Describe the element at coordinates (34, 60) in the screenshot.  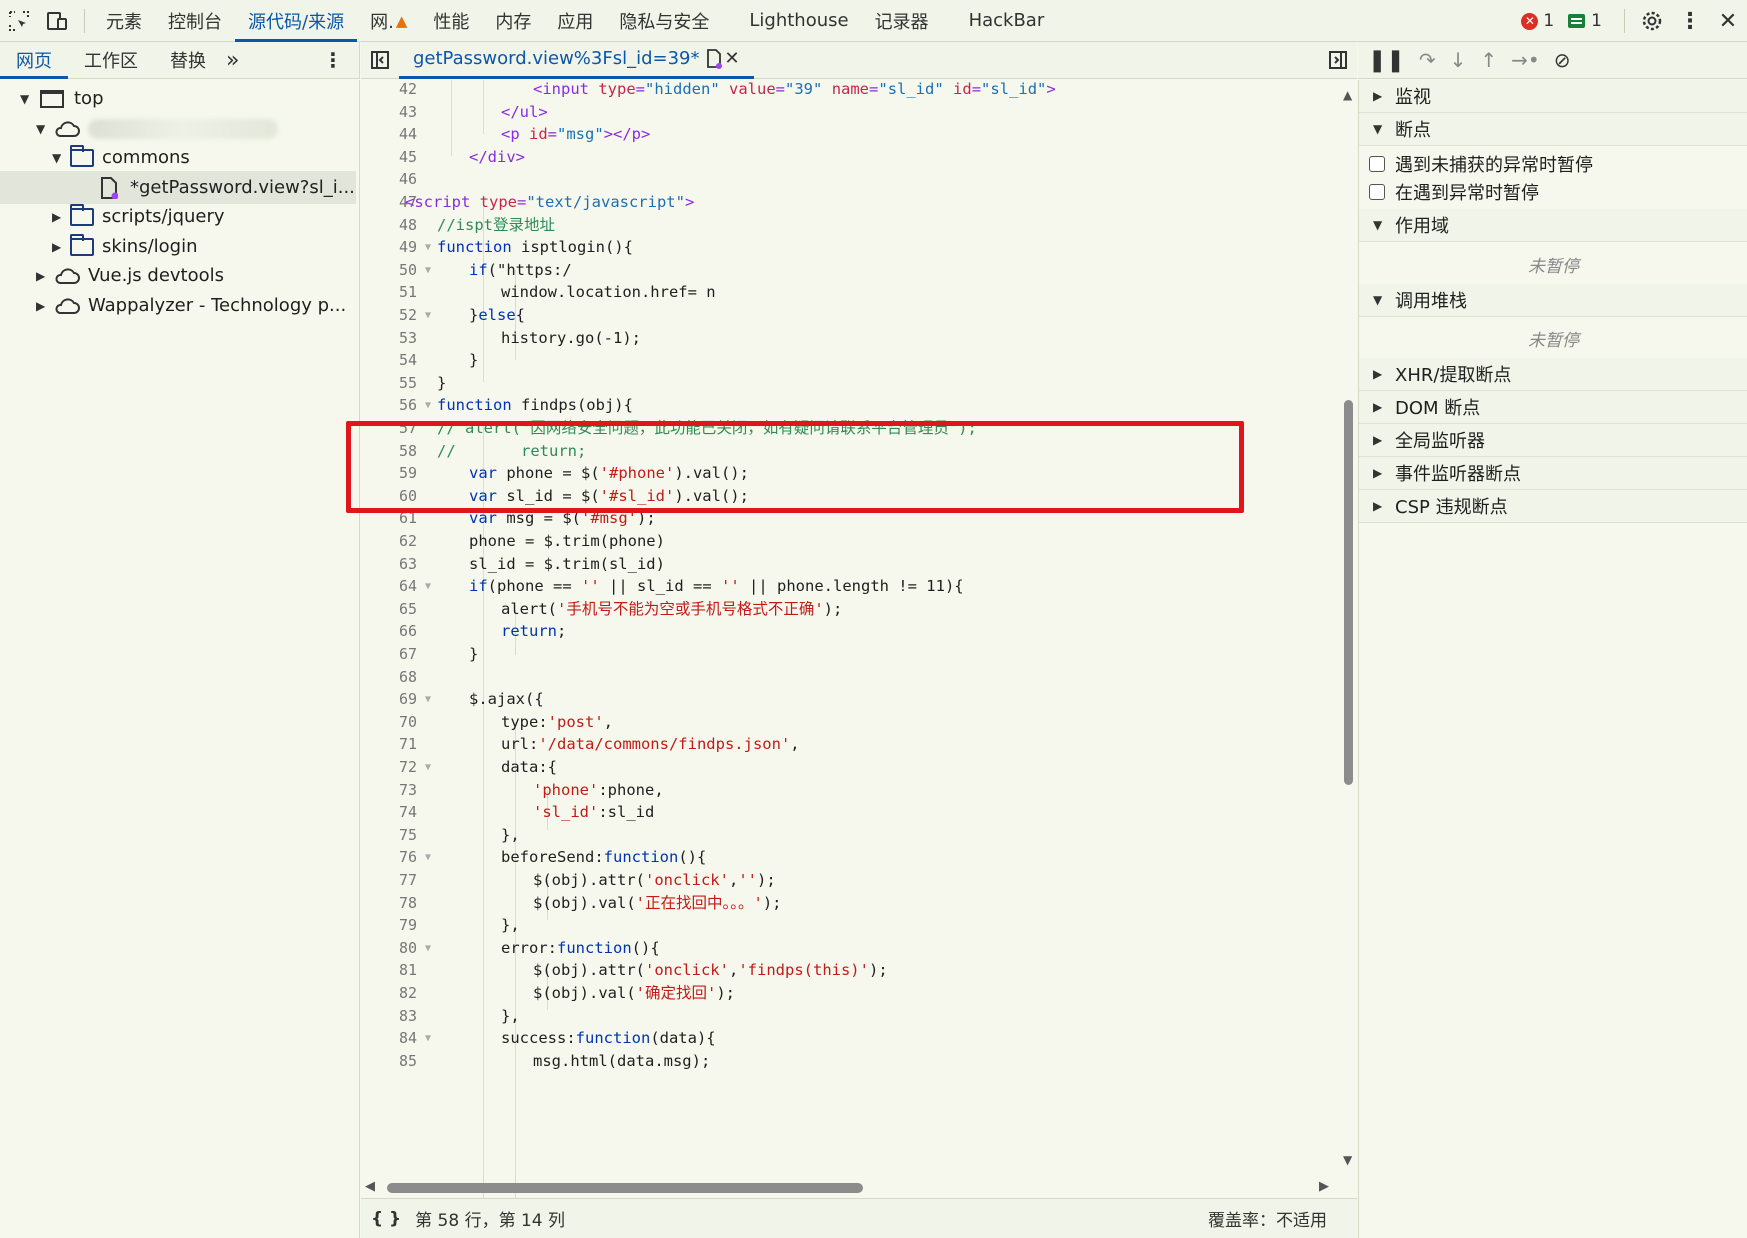
I see `tab-page: 网页` at that location.